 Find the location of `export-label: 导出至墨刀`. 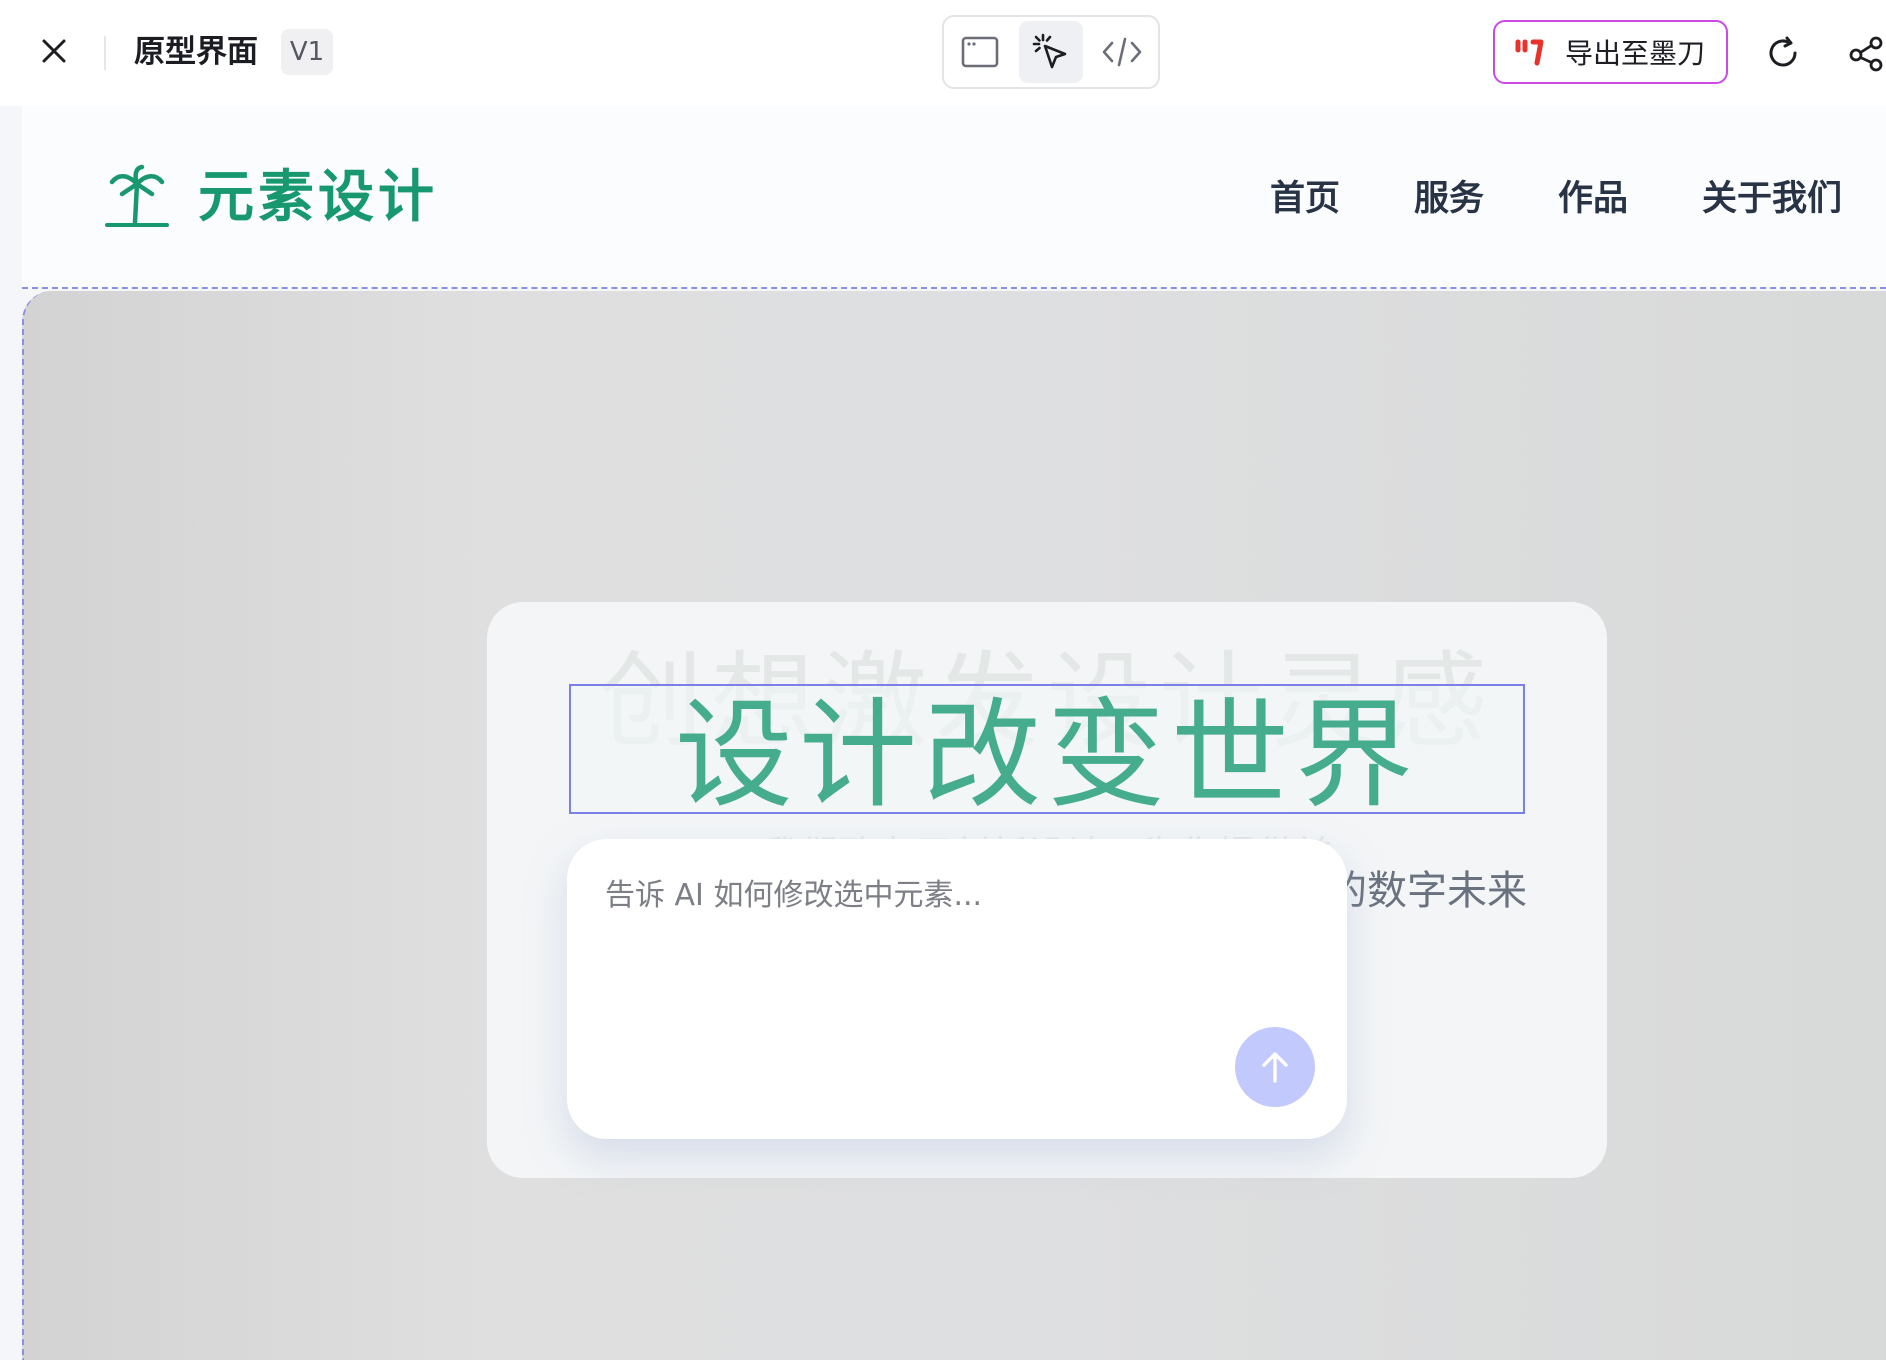

export-label: 导出至墨刀 is located at coordinates (1635, 53).